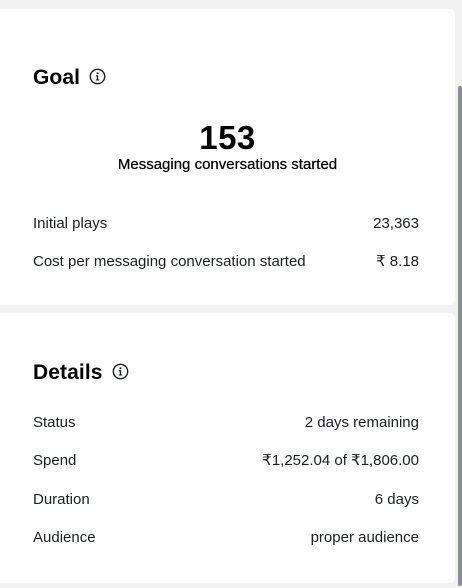  What do you see at coordinates (55, 460) in the screenshot?
I see `details-label: Spend` at bounding box center [55, 460].